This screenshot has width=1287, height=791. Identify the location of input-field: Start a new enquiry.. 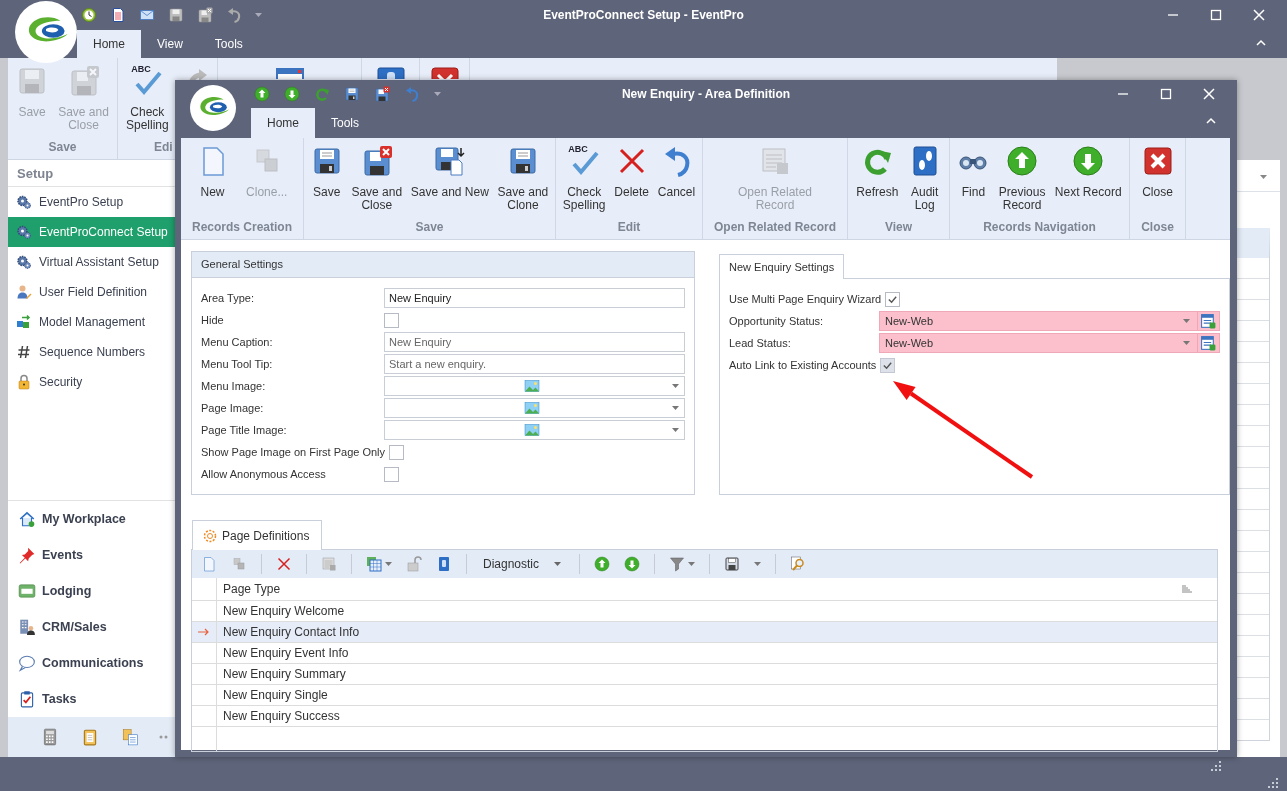
(534, 364).